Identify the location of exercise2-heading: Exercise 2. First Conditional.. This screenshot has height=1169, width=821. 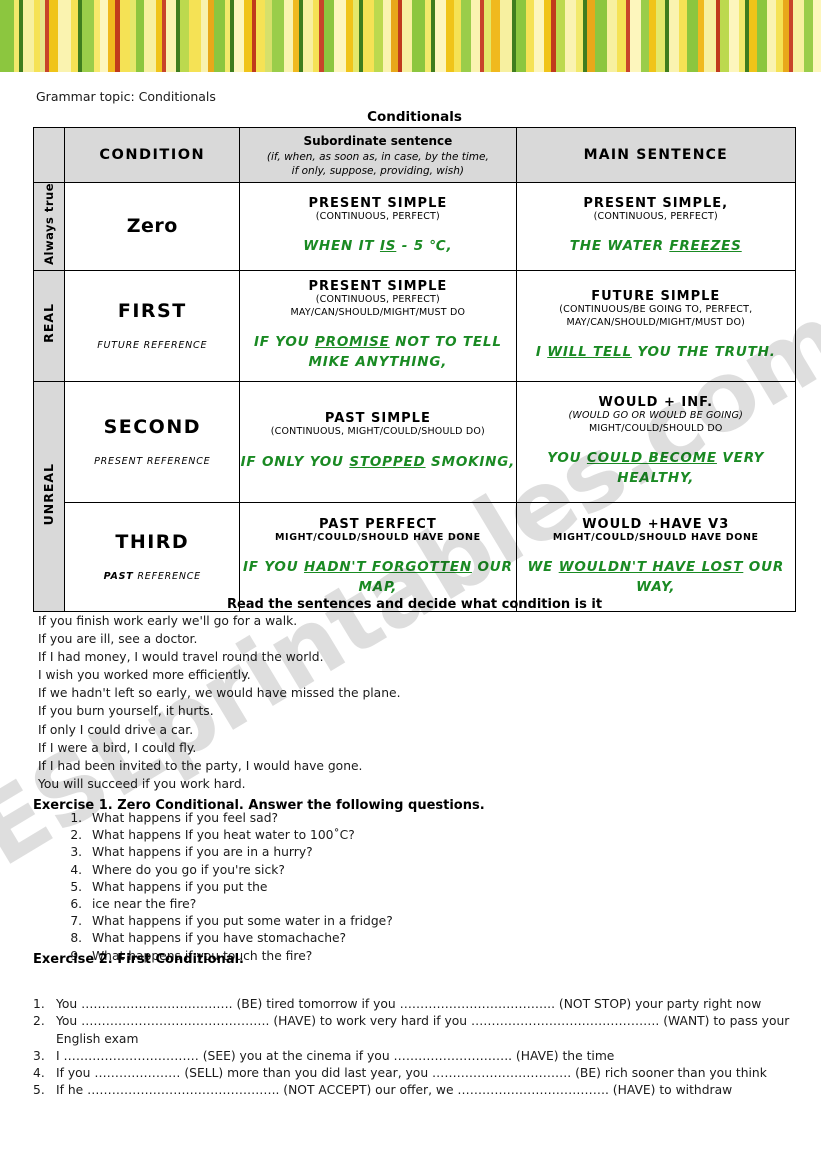
(138, 959).